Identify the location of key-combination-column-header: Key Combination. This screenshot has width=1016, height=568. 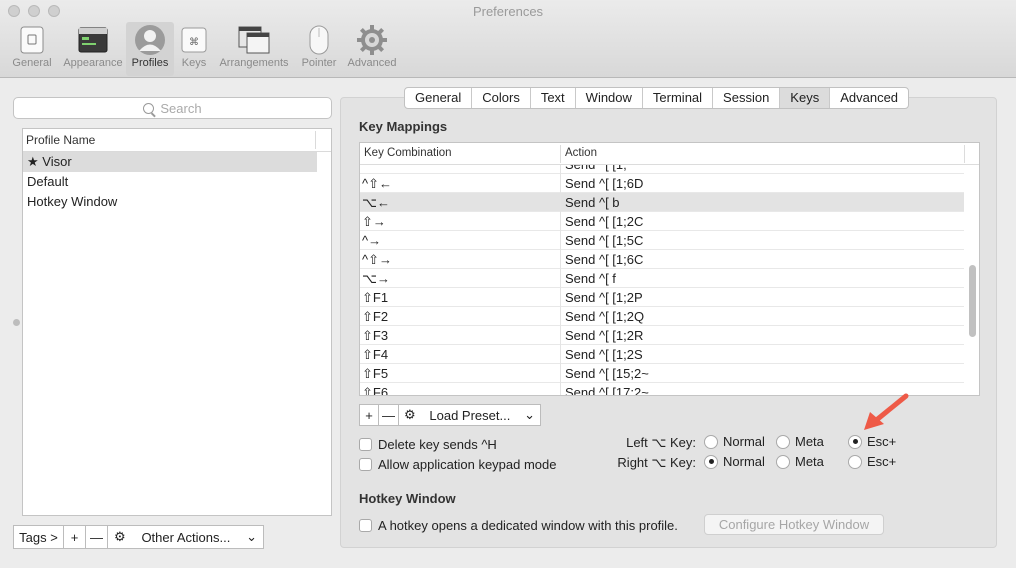
(408, 153).